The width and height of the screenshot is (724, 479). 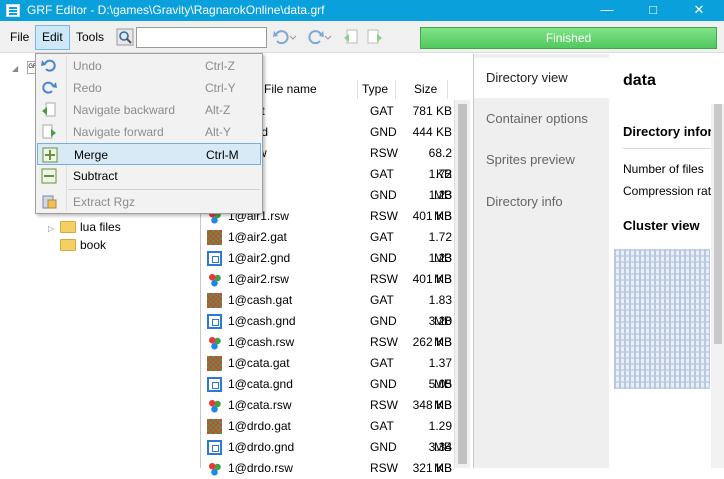 I want to click on table-row: 1@air2.gnd GND 1.23 MB, so click(x=336, y=267).